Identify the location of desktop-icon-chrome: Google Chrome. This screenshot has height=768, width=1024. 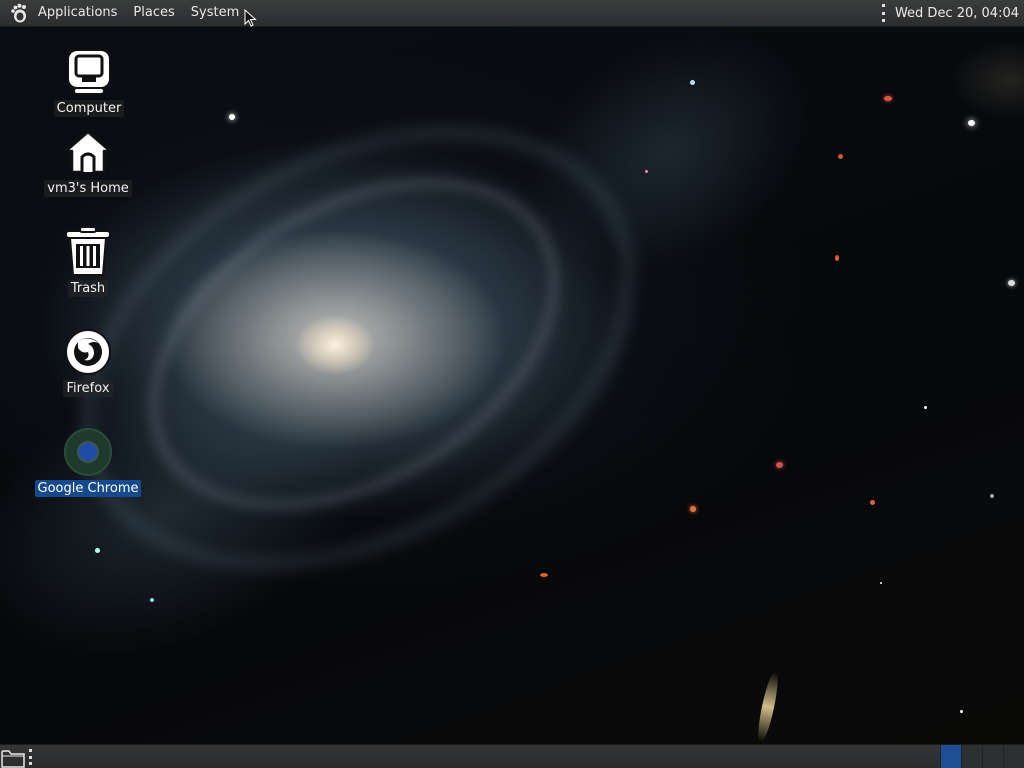
(88, 461).